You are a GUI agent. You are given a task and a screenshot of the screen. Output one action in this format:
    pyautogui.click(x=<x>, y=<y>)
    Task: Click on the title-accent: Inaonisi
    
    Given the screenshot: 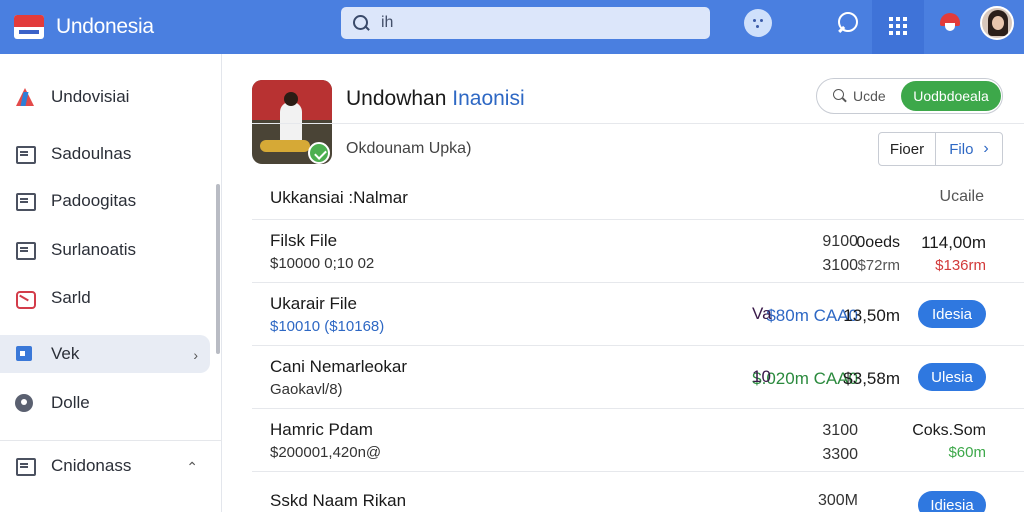 What is the action you would take?
    pyautogui.click(x=488, y=98)
    